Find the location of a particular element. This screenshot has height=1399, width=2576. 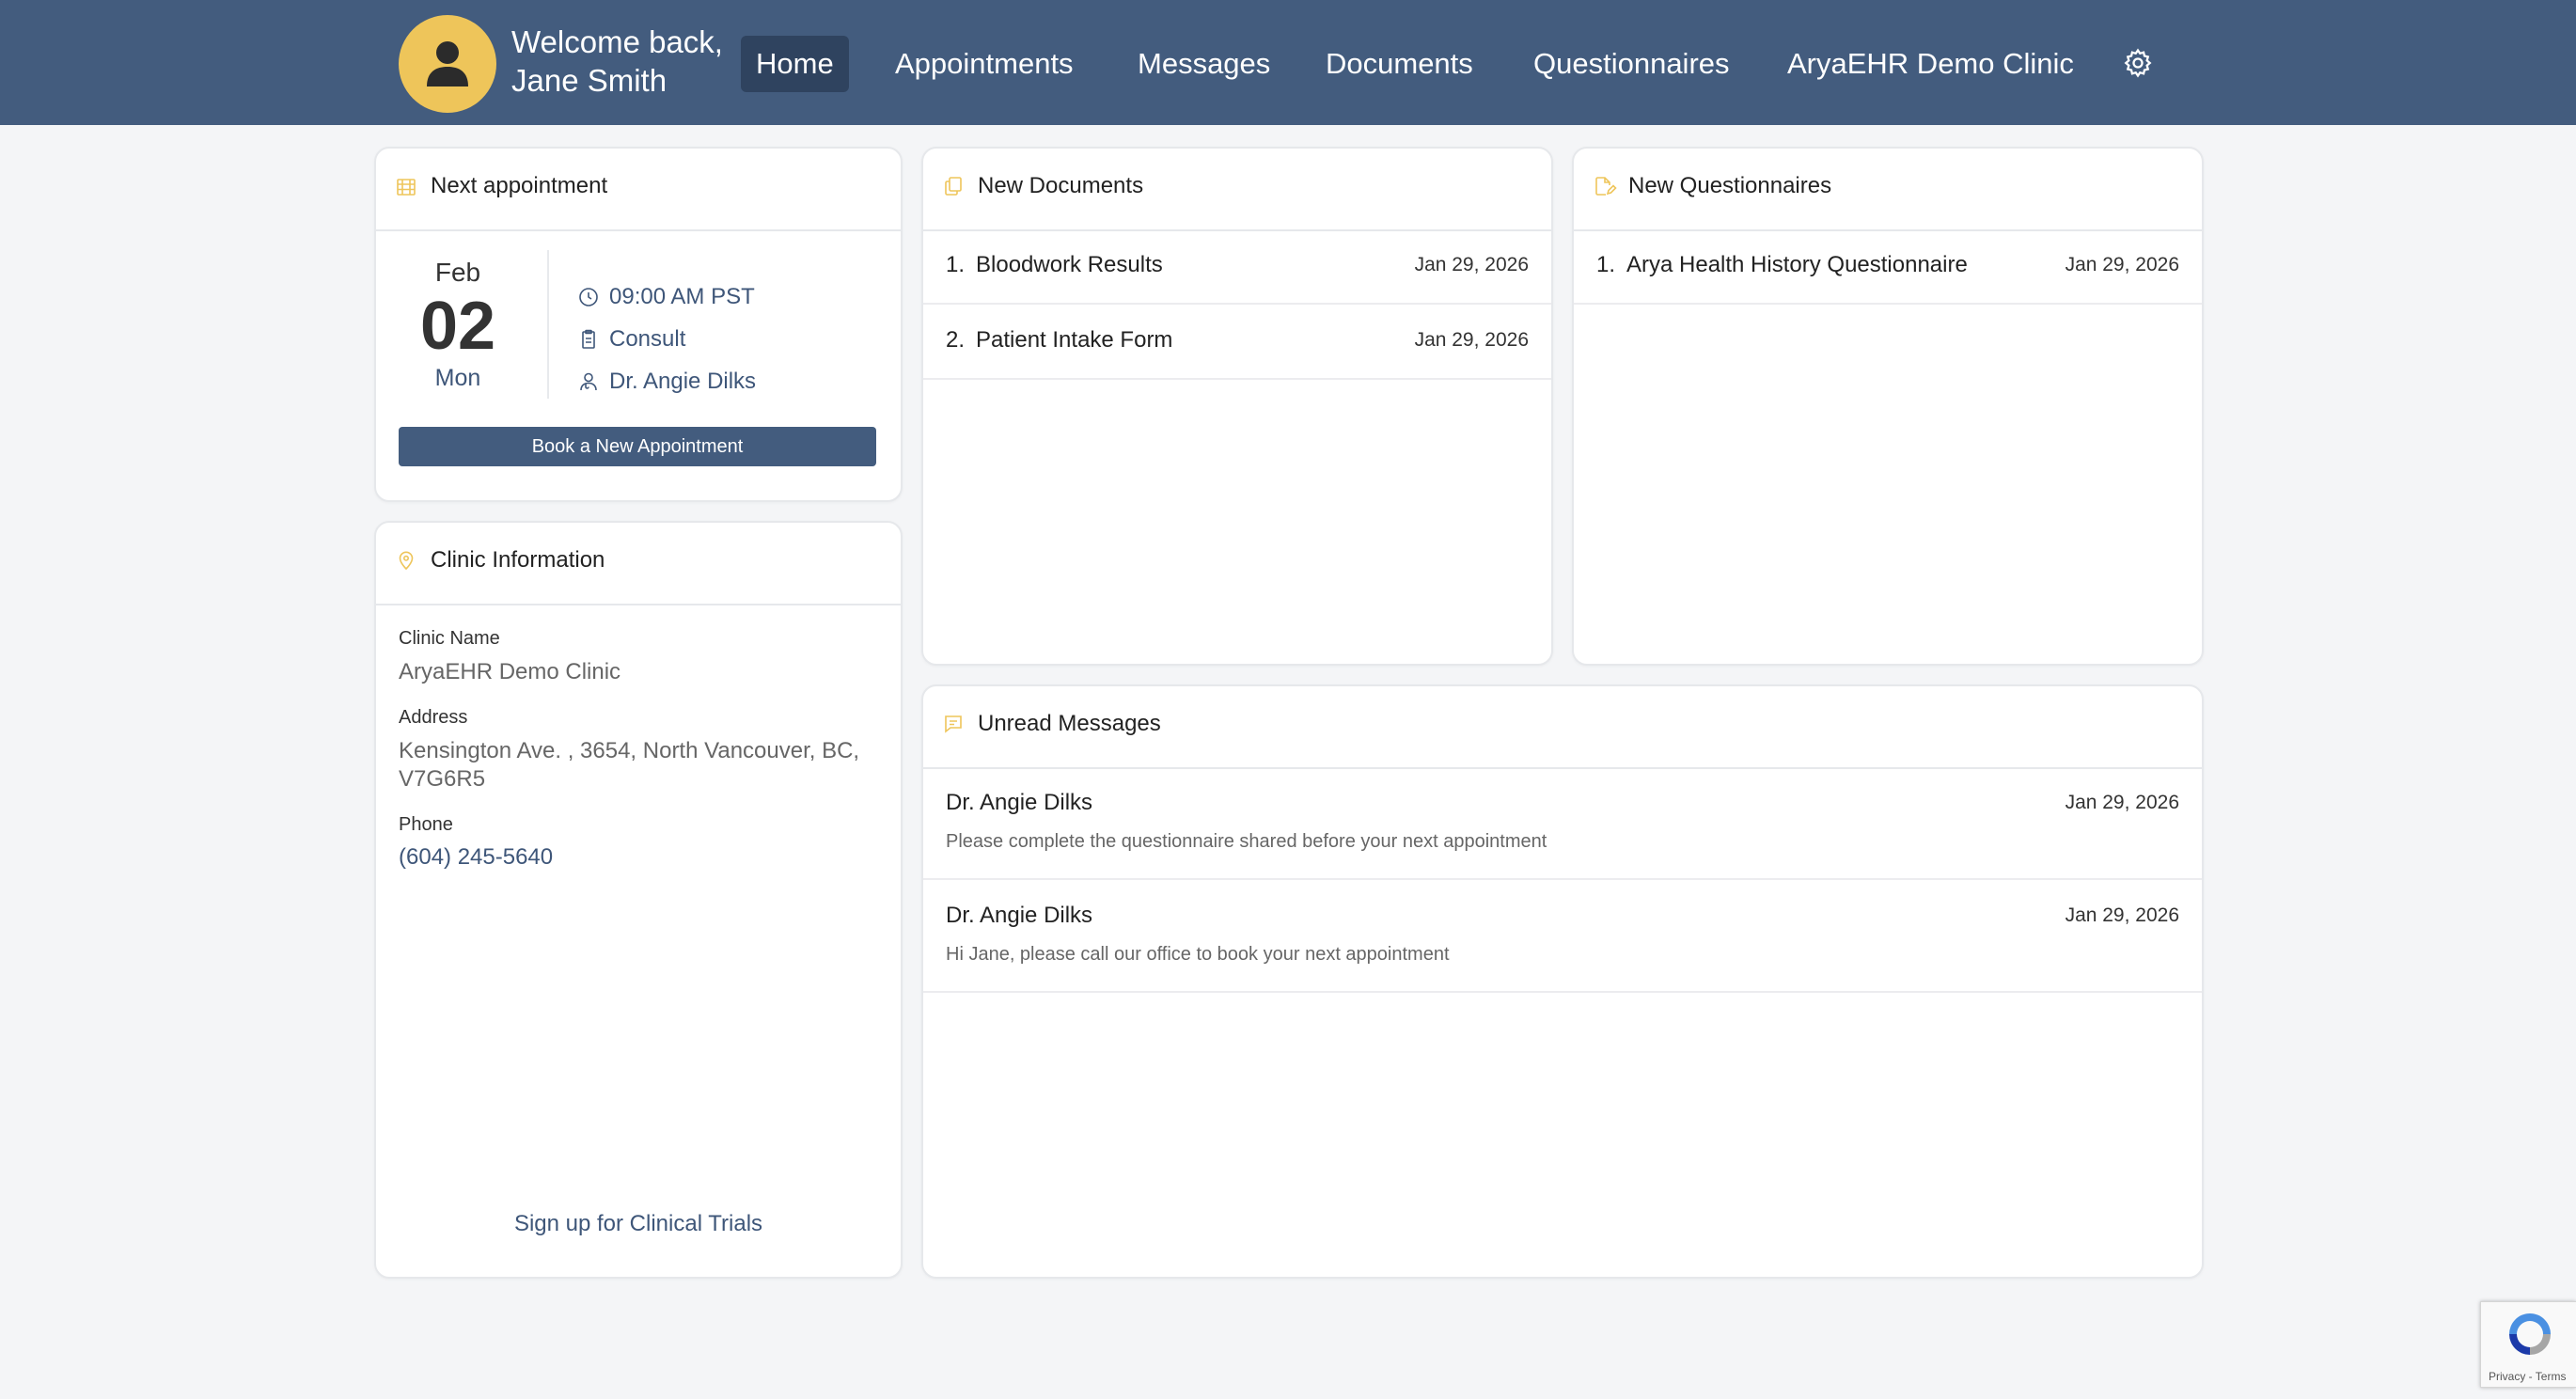

appointment-date: Feb 02 Mon is located at coordinates (458, 324).